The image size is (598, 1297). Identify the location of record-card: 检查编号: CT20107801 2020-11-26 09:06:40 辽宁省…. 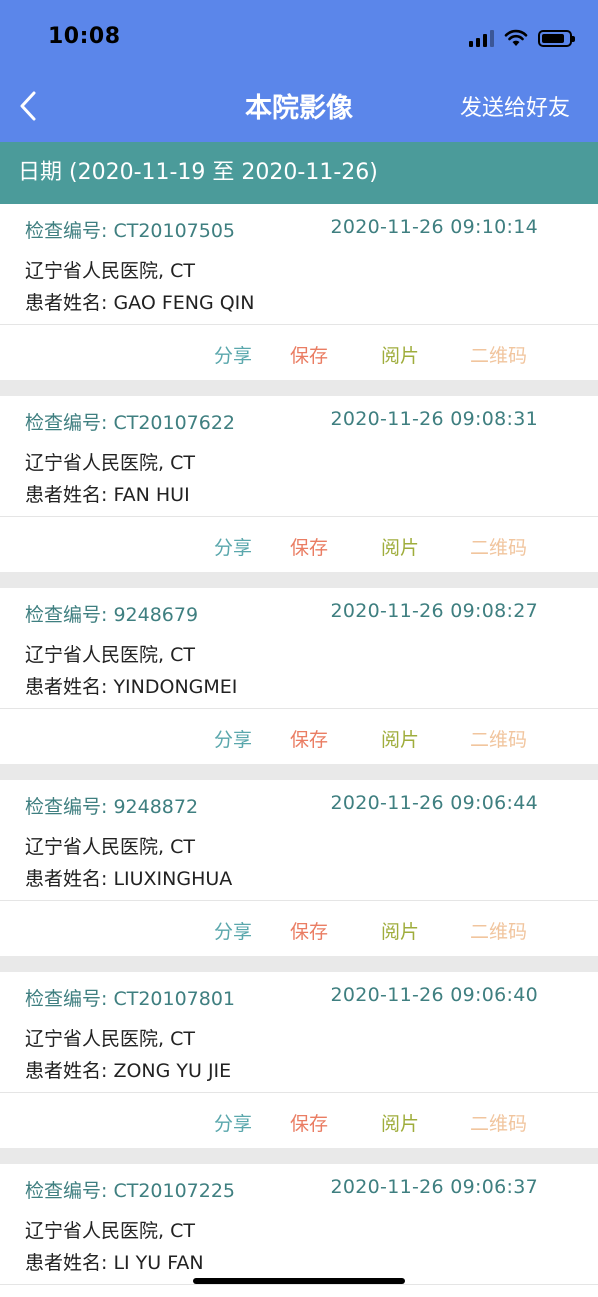
(299, 1060).